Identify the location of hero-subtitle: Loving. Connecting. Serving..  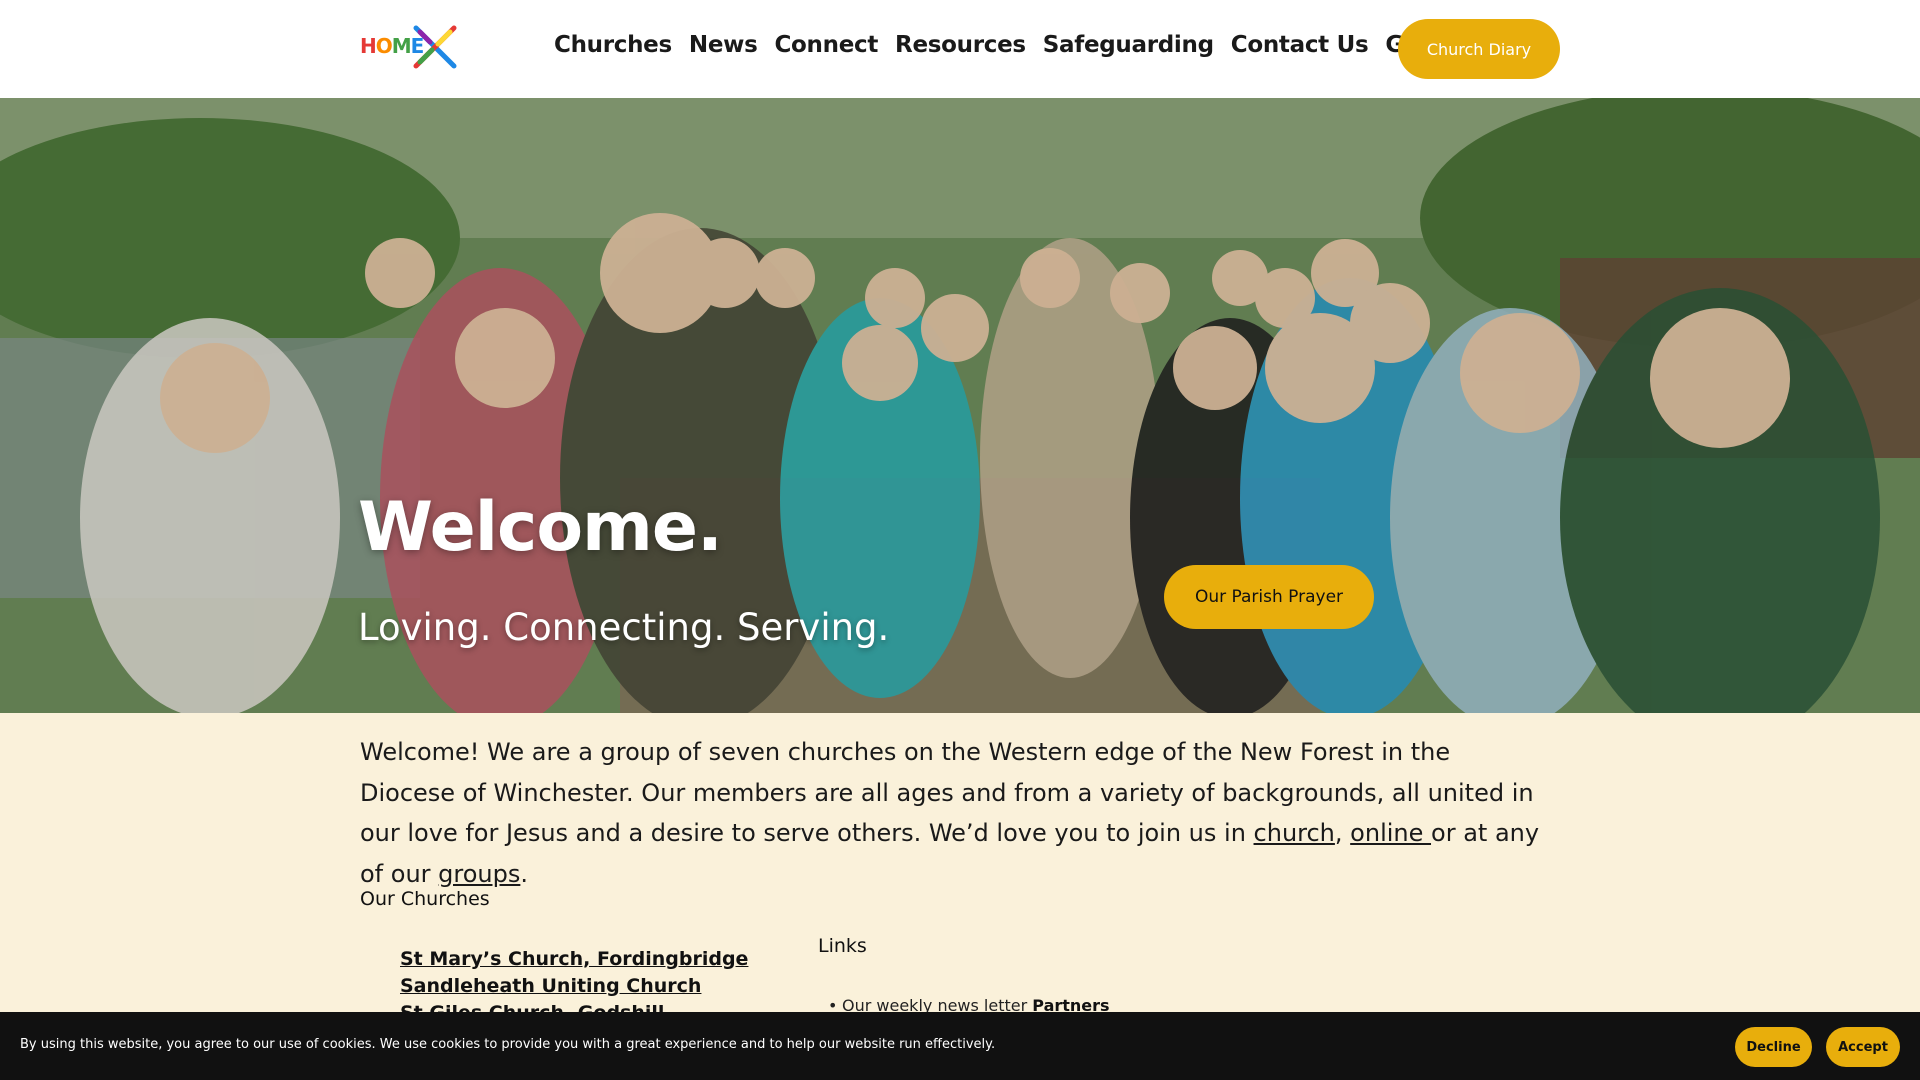
(624, 627).